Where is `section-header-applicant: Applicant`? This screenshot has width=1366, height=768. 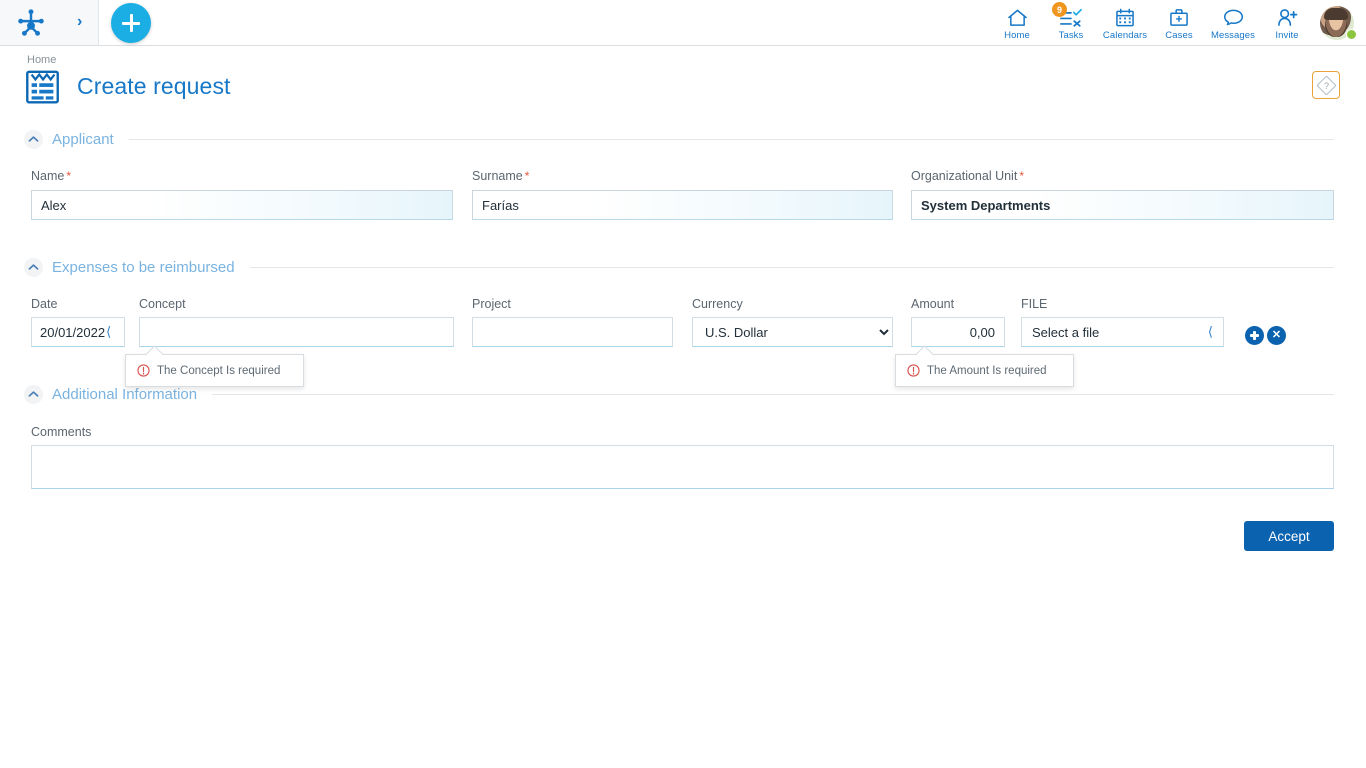 section-header-applicant: Applicant is located at coordinates (679, 139).